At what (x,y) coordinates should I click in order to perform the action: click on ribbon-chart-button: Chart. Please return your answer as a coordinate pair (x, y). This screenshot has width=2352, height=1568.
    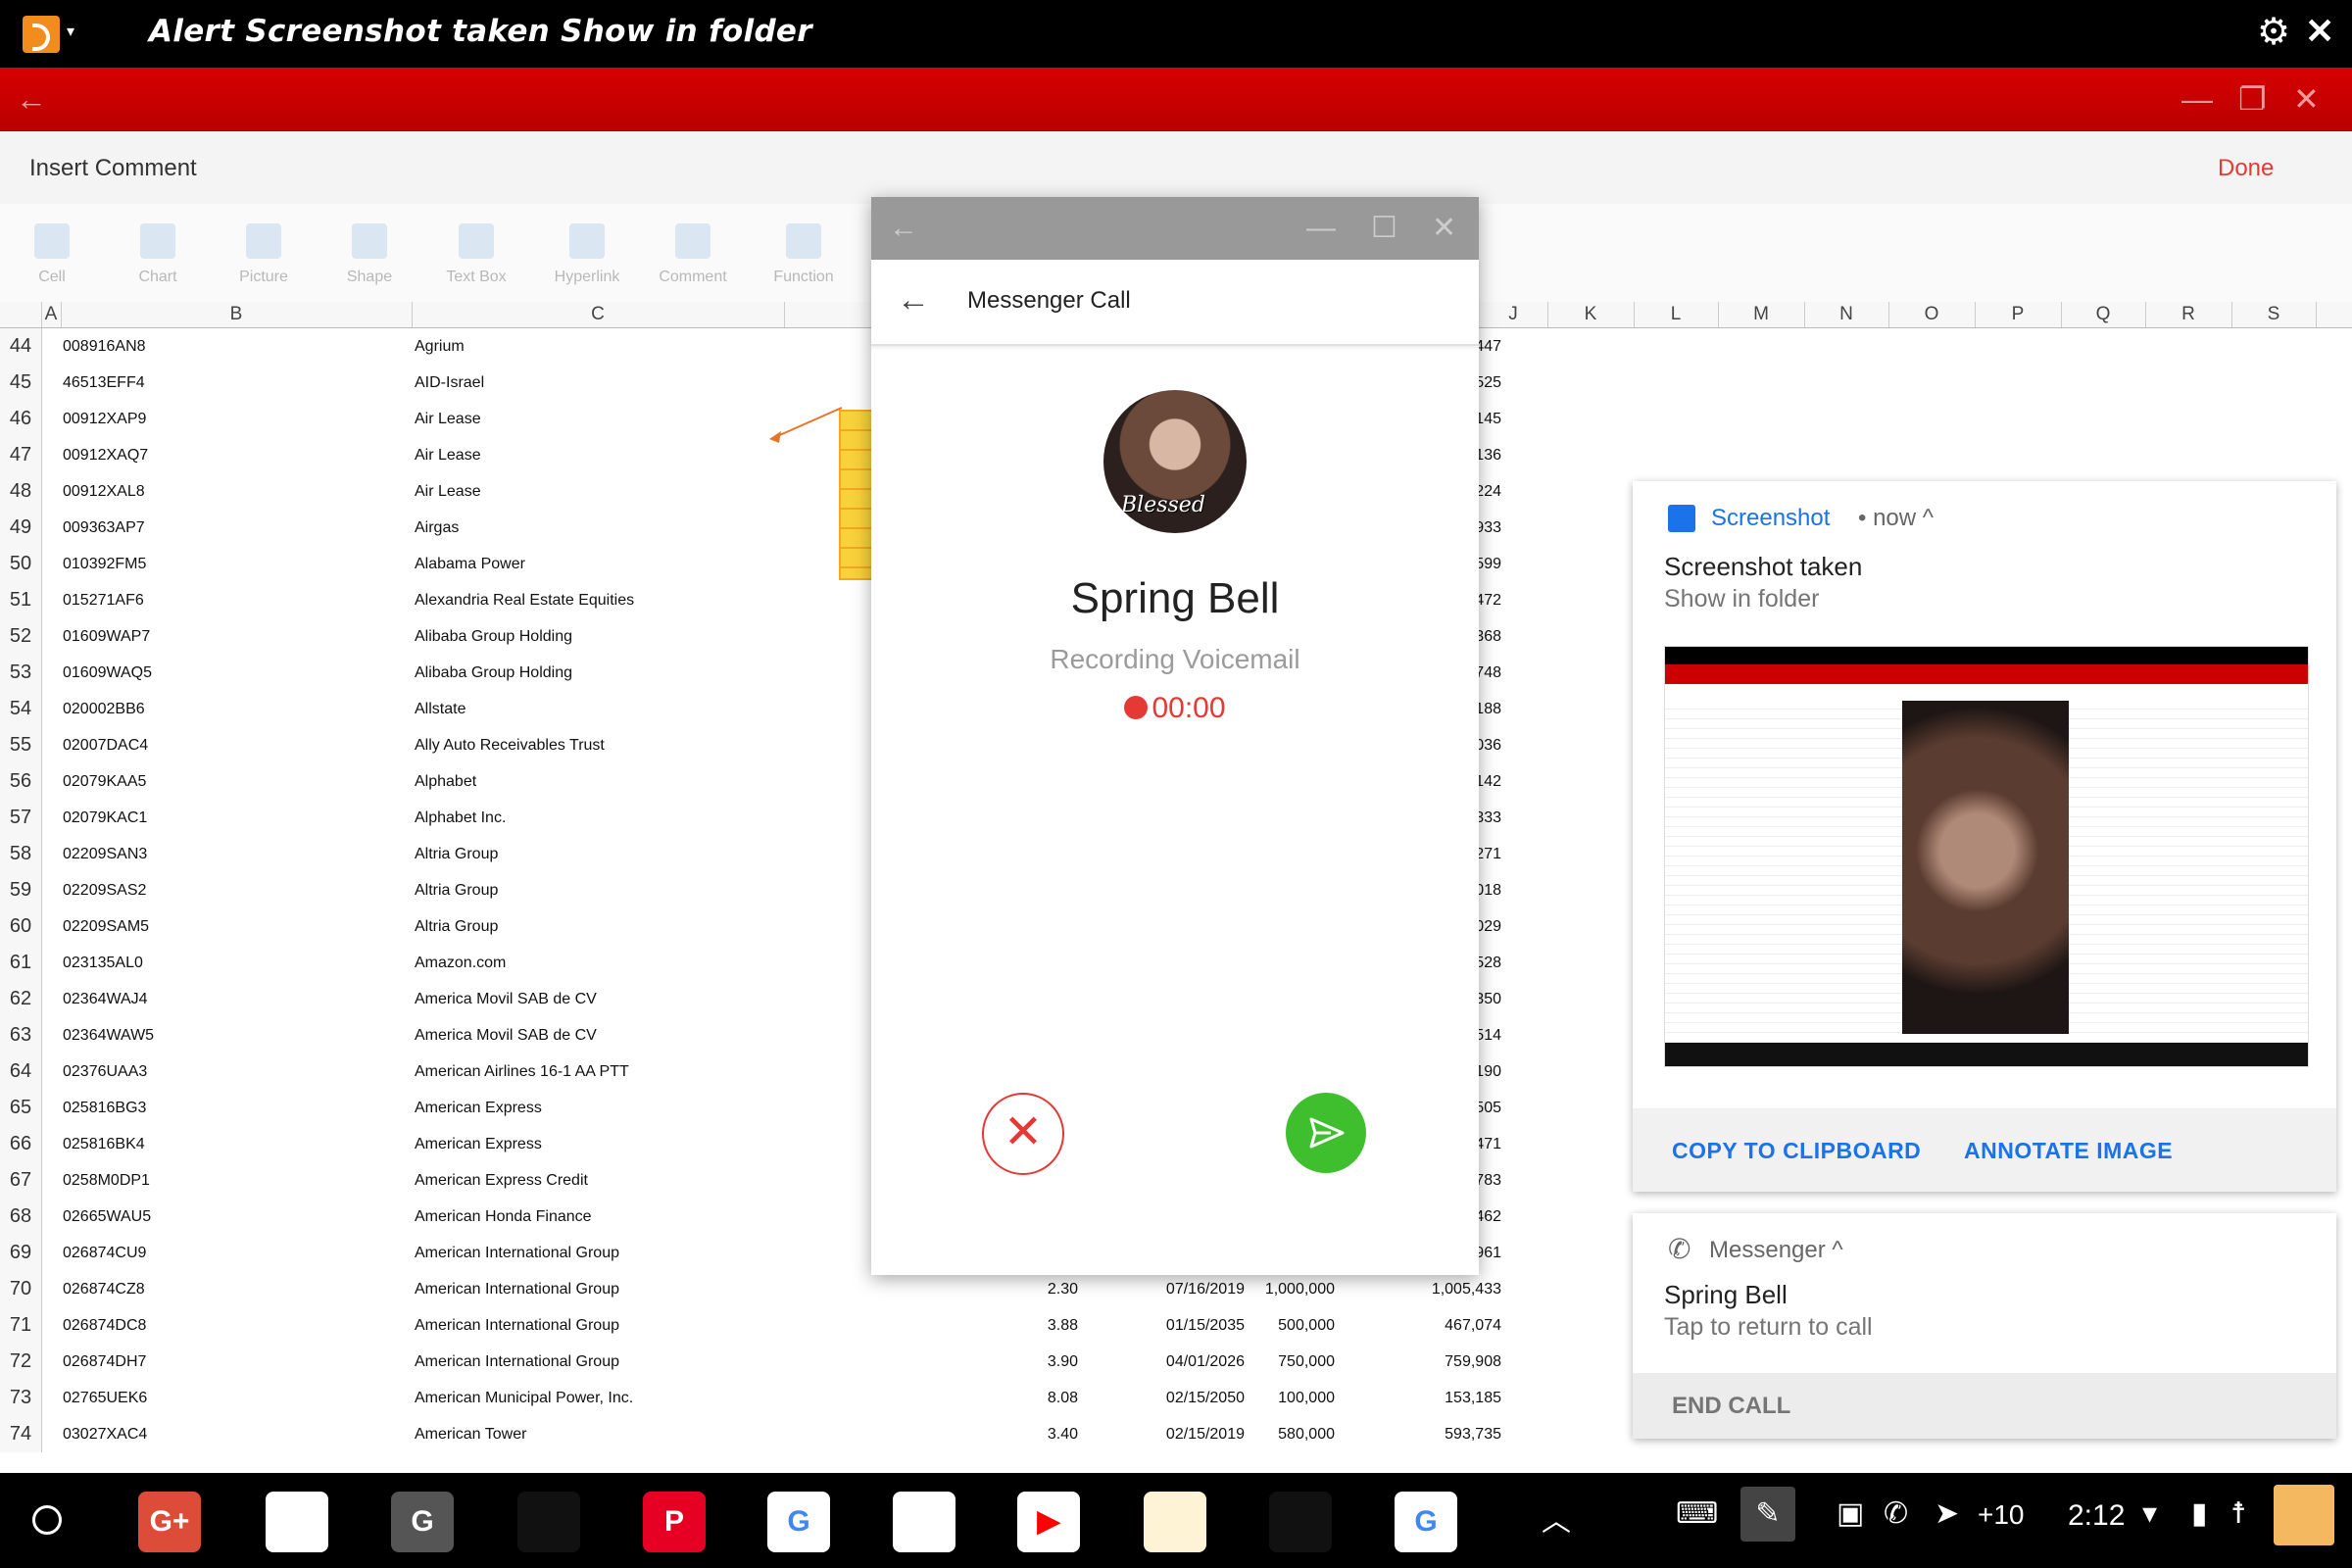
    Looking at the image, I should click on (158, 254).